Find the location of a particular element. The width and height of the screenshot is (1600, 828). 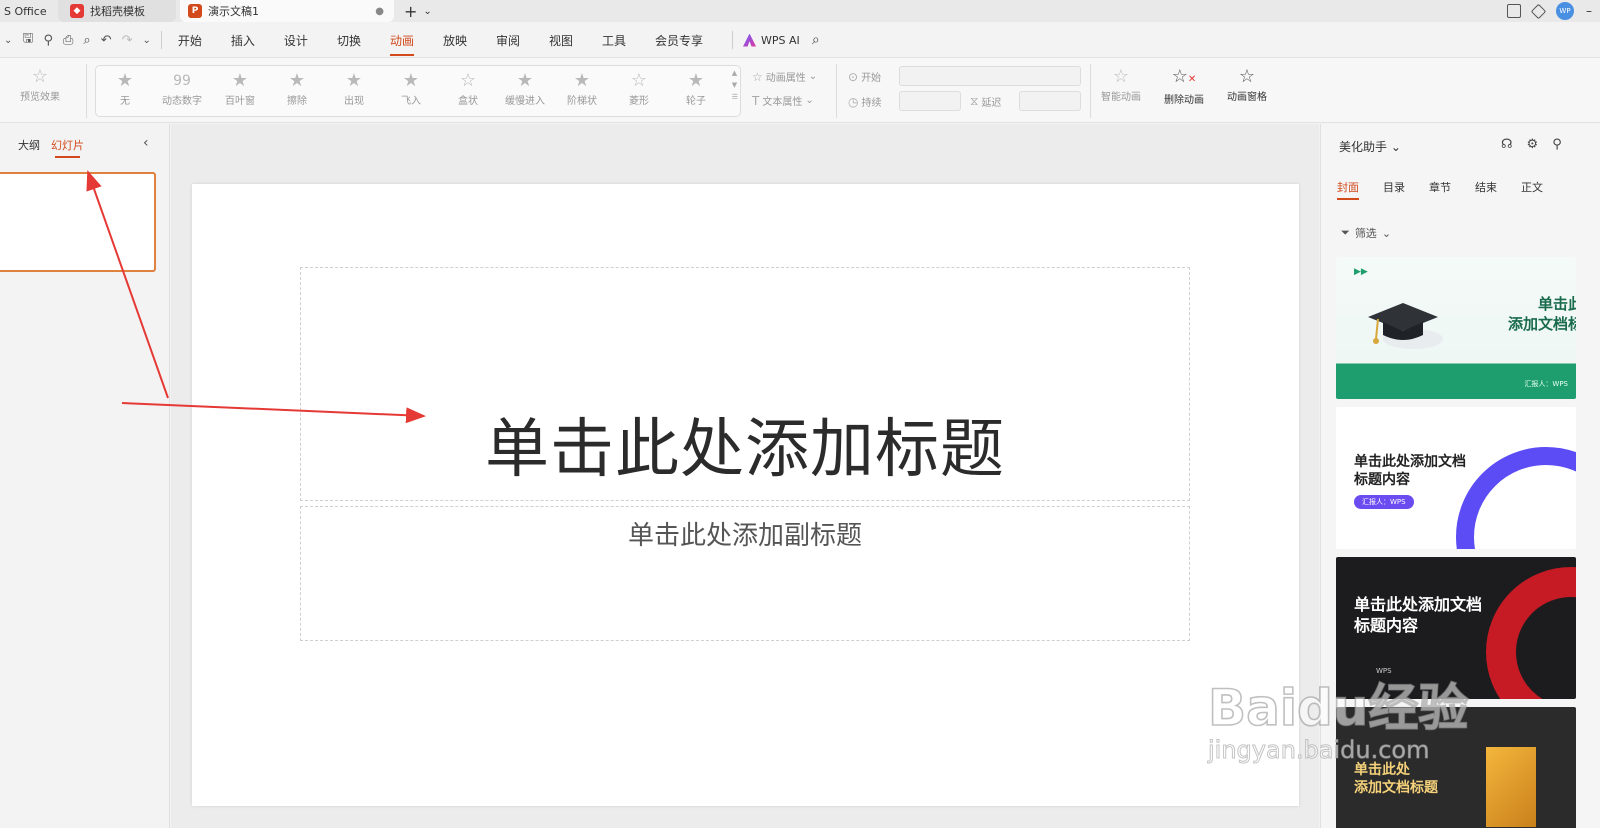

panel-tabs: 封面 目录 章节 结束 正文 is located at coordinates (1440, 189).